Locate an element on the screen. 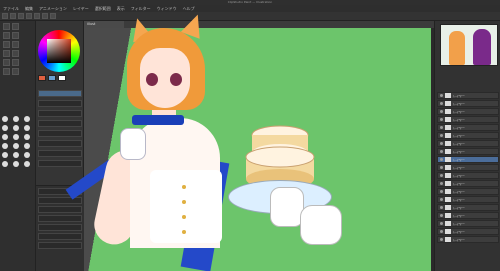  main-color-swatch is located at coordinates (42, 78).